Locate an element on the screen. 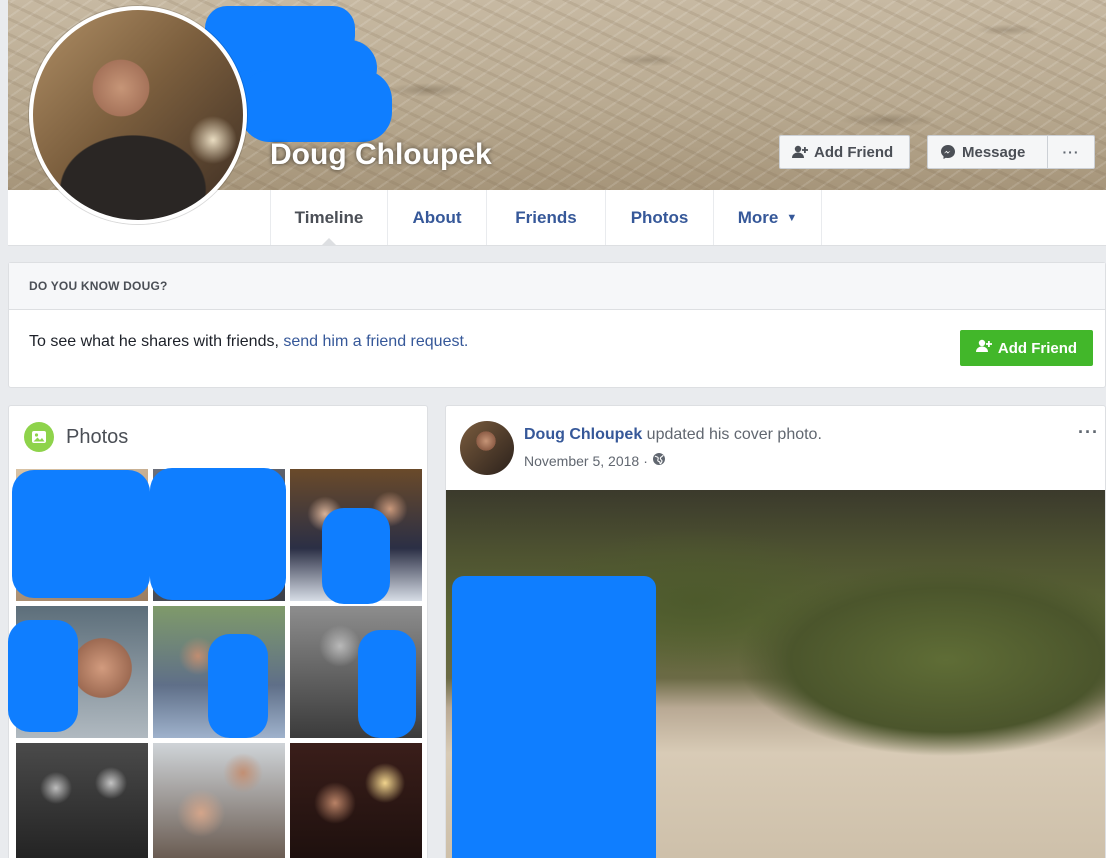 This screenshot has width=1106, height=858. tab-label: Friends is located at coordinates (546, 217).